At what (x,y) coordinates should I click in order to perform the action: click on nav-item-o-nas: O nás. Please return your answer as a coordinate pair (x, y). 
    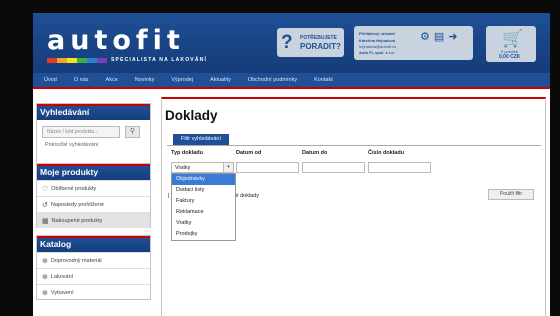
    Looking at the image, I should click on (81, 80).